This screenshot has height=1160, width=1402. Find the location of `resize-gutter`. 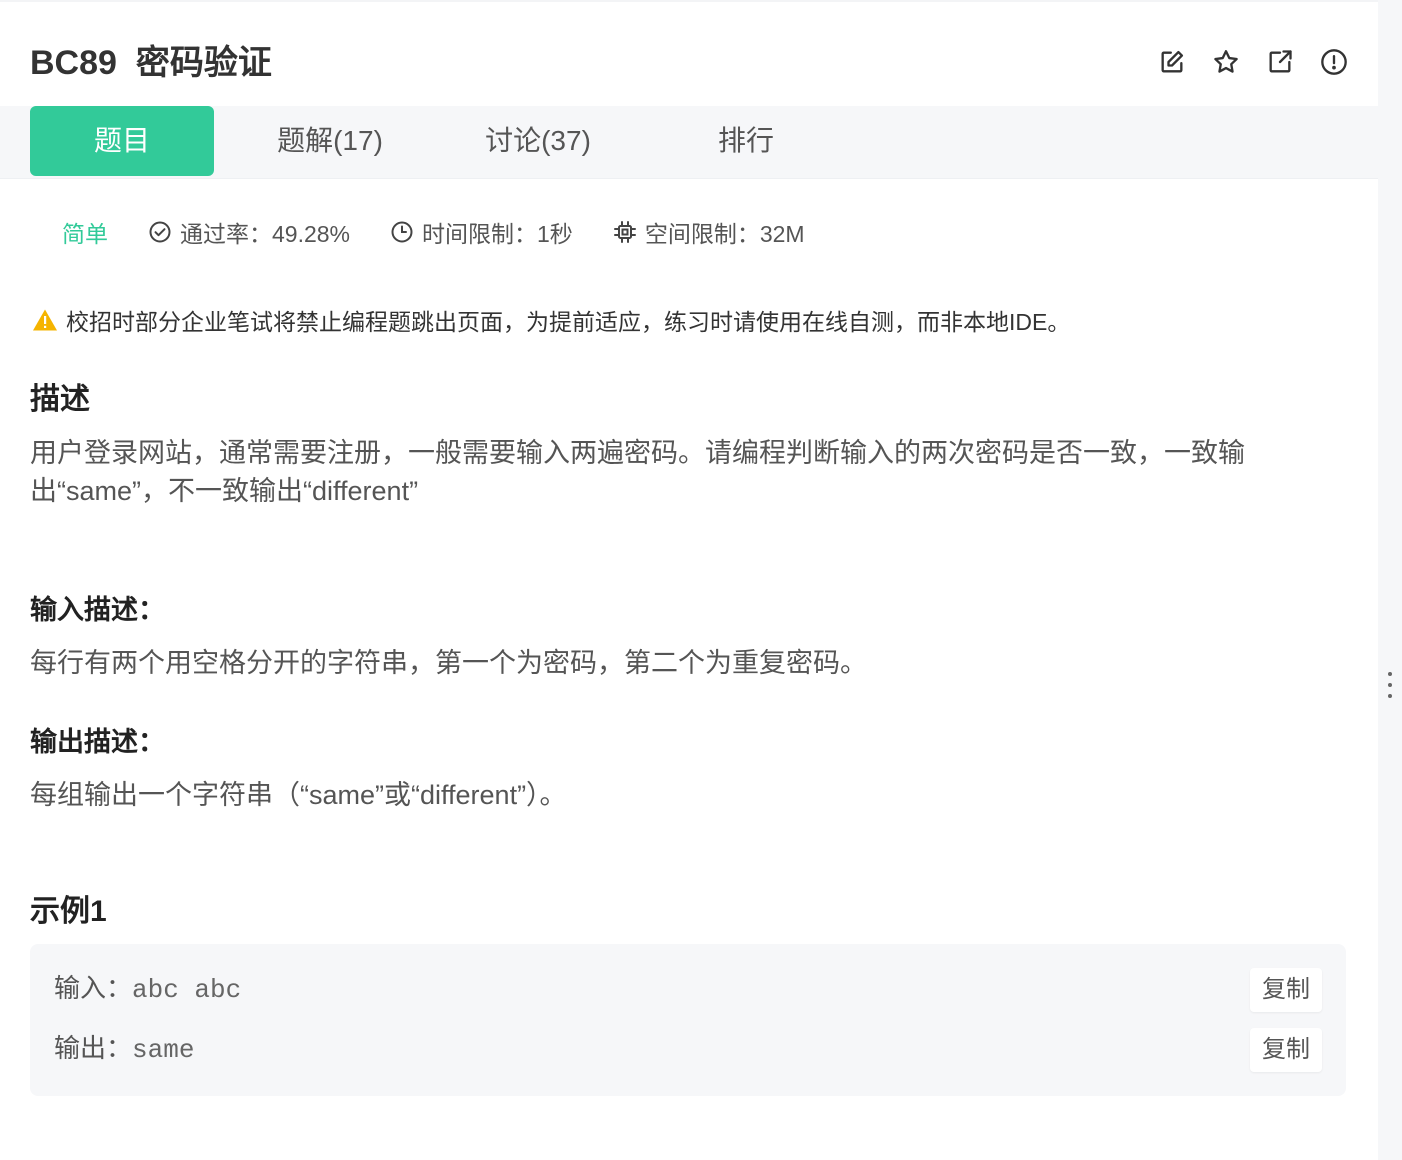

resize-gutter is located at coordinates (1390, 580).